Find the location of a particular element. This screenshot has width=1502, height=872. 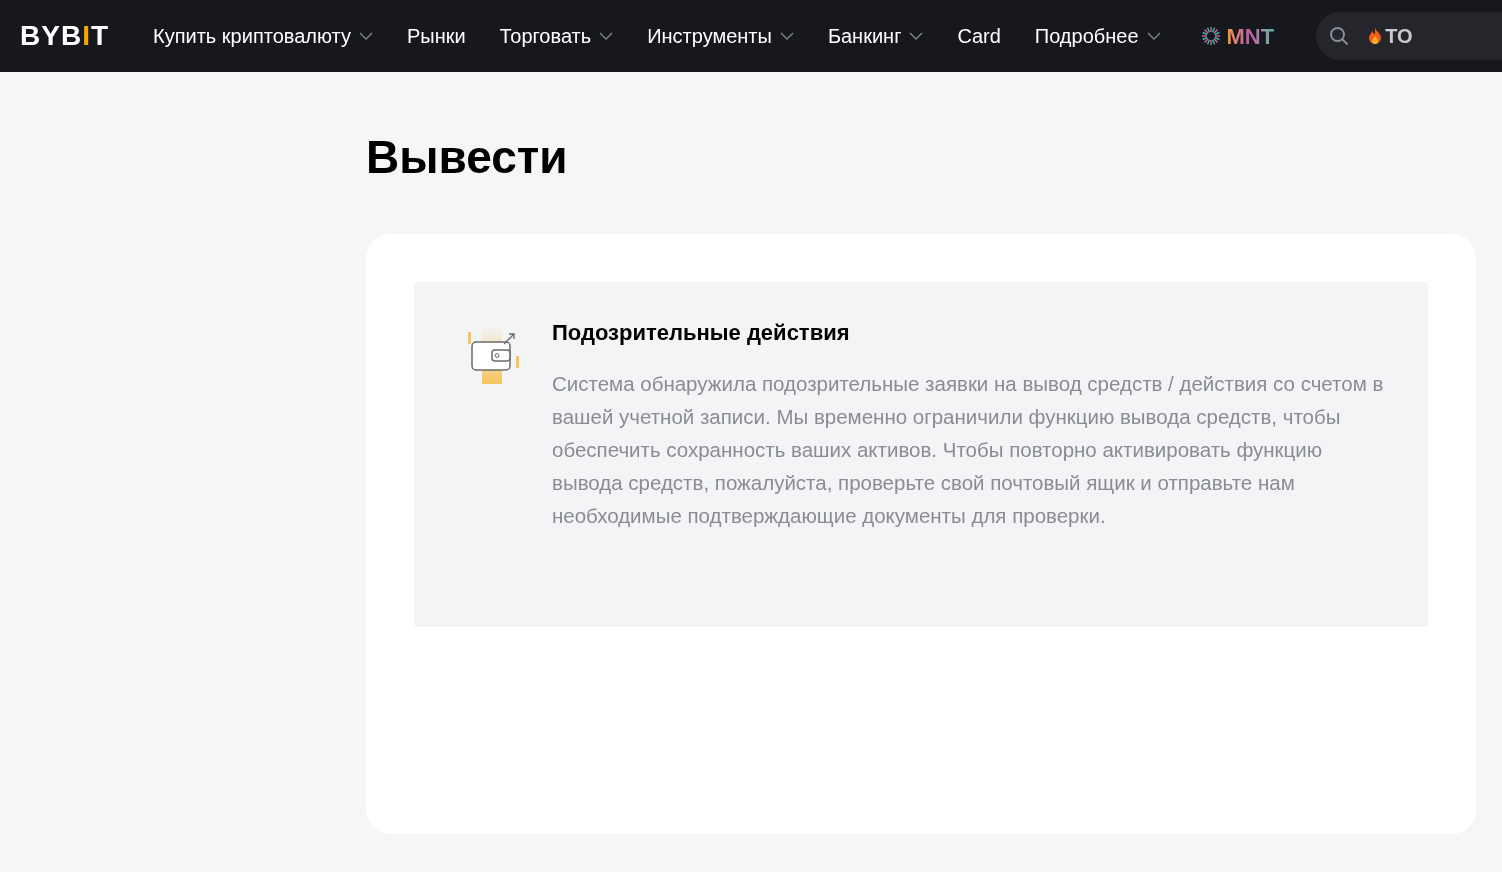

nav-item: Инструменты is located at coordinates (720, 36).